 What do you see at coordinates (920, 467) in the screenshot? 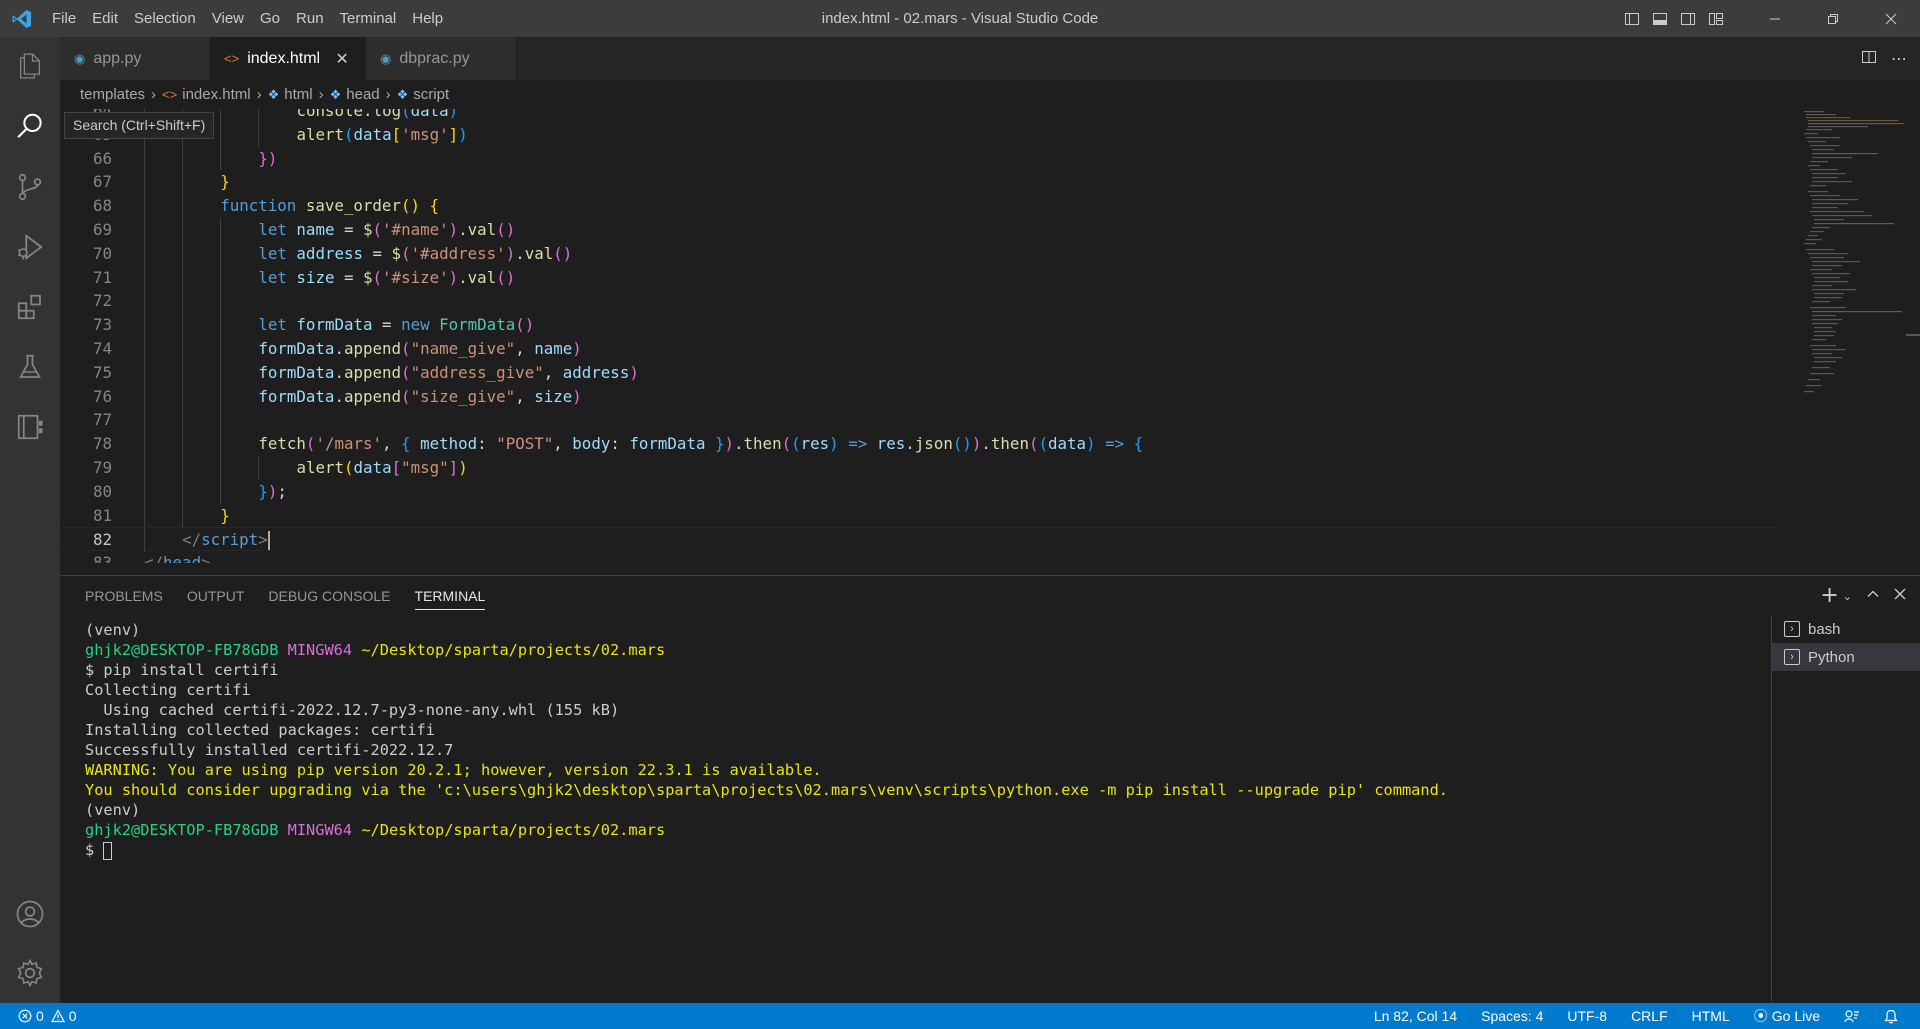
I see `code-line: 79 alert(data["msg"])` at bounding box center [920, 467].